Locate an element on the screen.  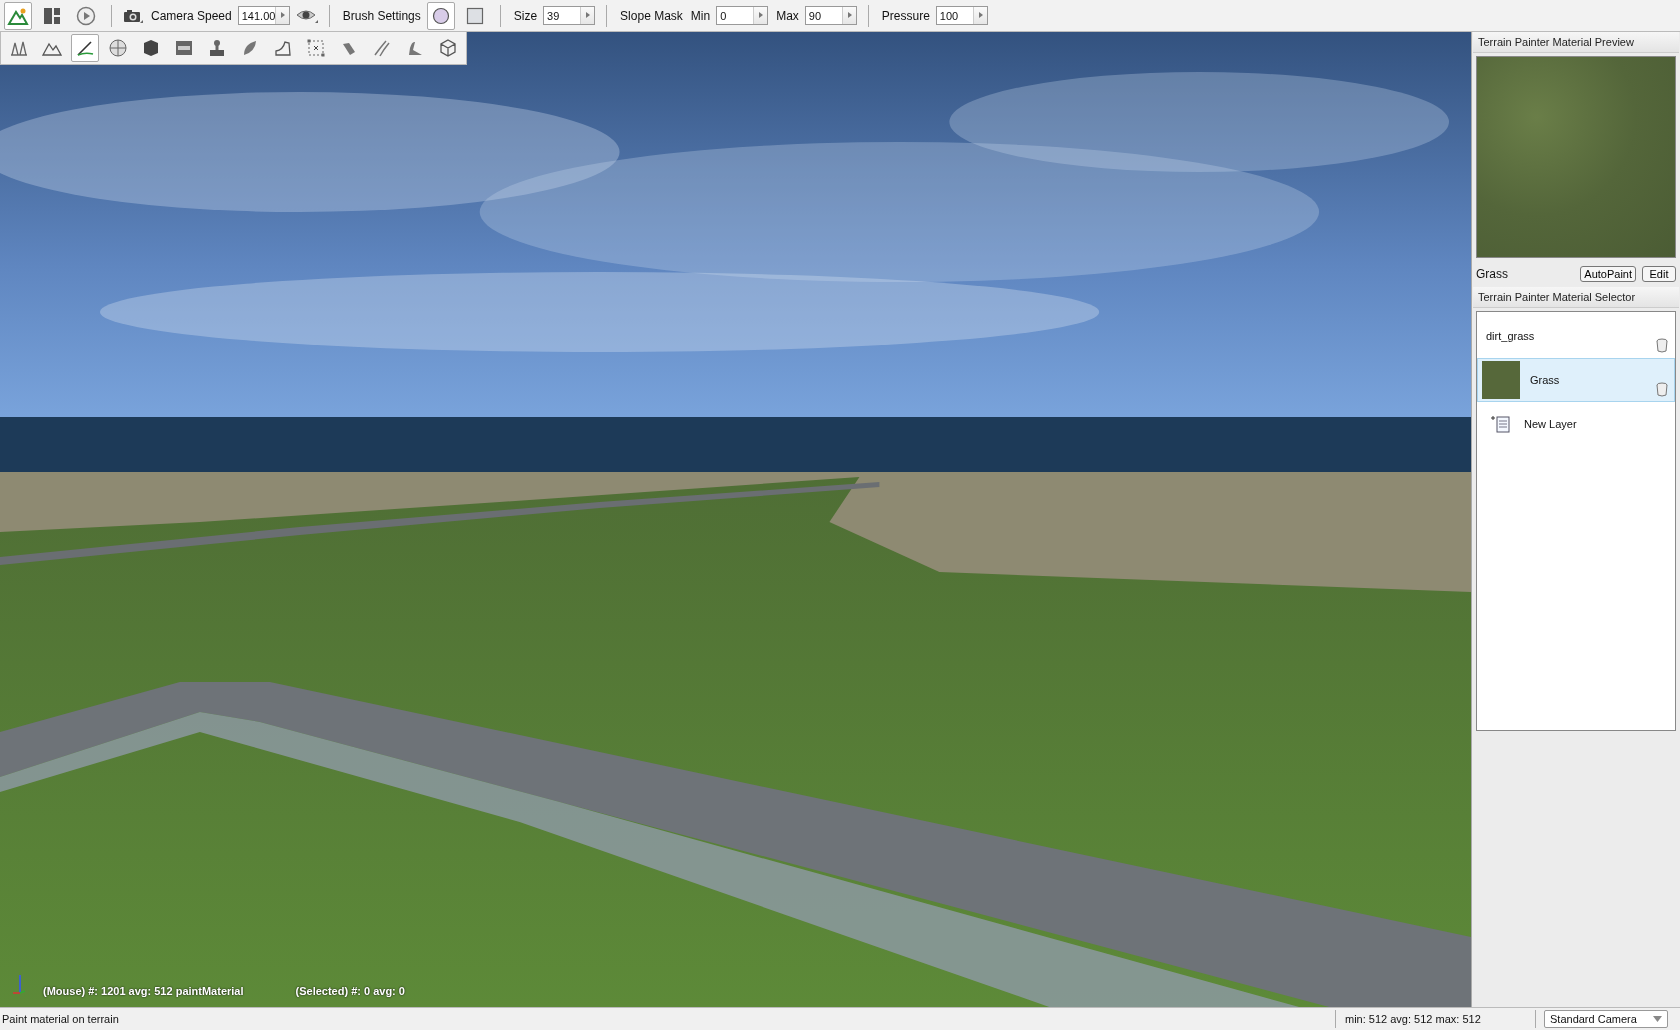
cube-icon is located at coordinates (151, 48).